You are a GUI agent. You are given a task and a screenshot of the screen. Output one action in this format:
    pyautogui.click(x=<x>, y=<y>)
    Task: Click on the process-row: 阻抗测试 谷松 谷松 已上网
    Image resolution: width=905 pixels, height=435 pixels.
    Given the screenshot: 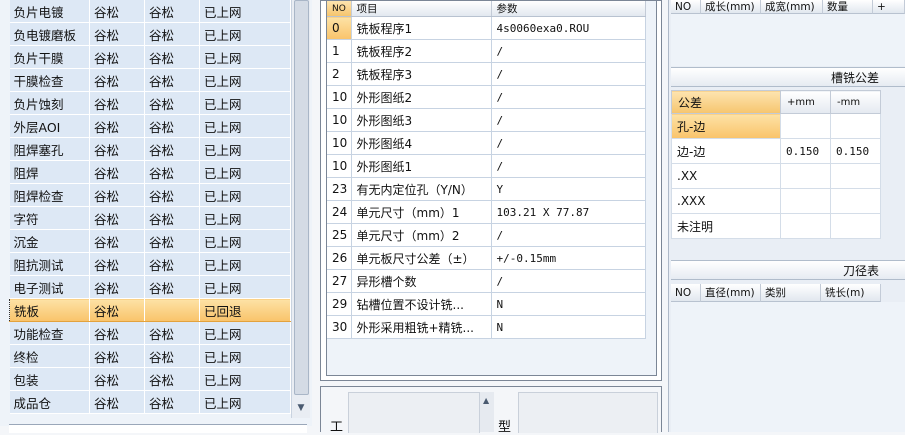 What is the action you would take?
    pyautogui.click(x=150, y=264)
    